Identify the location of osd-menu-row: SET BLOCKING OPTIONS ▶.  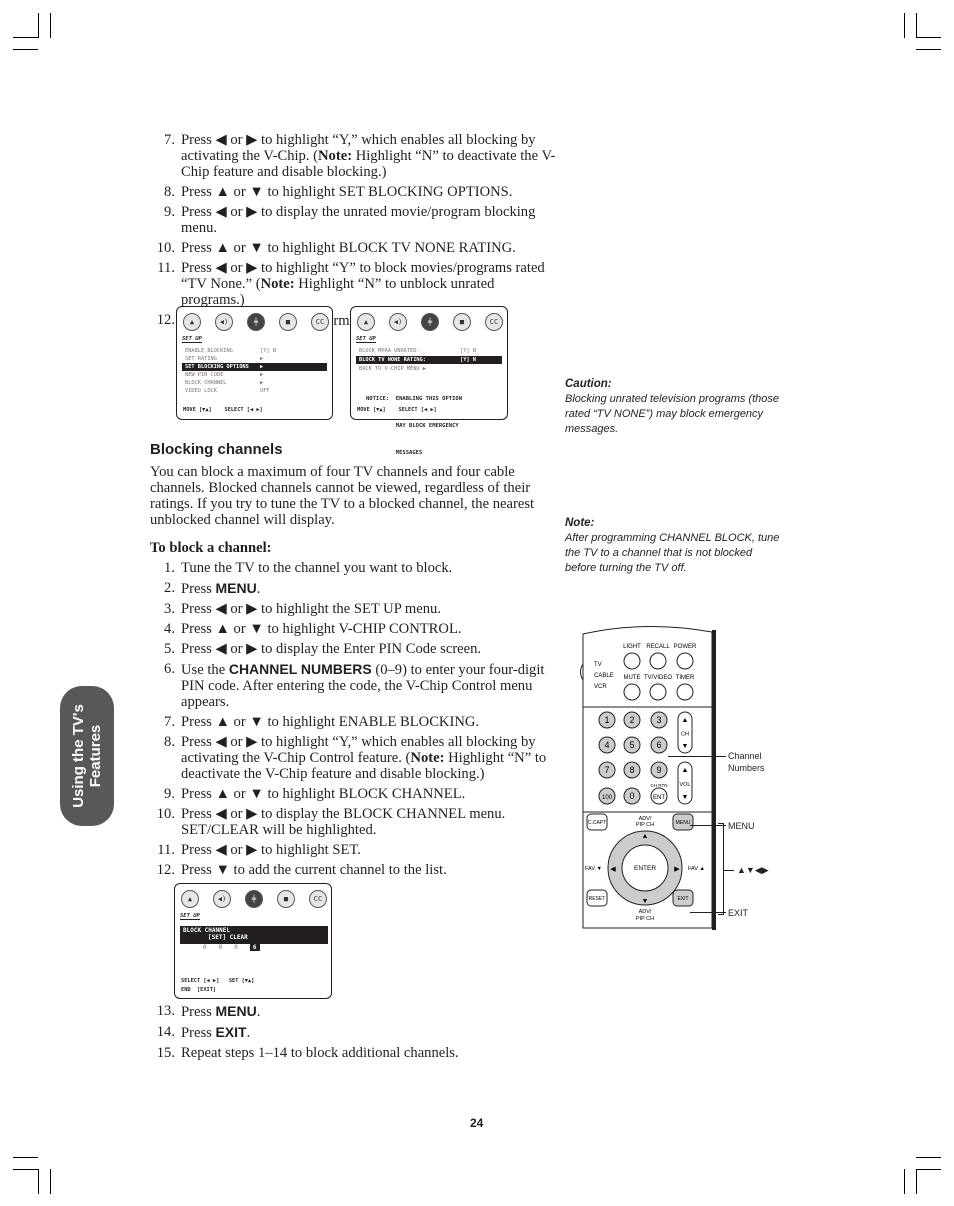
(254, 367).